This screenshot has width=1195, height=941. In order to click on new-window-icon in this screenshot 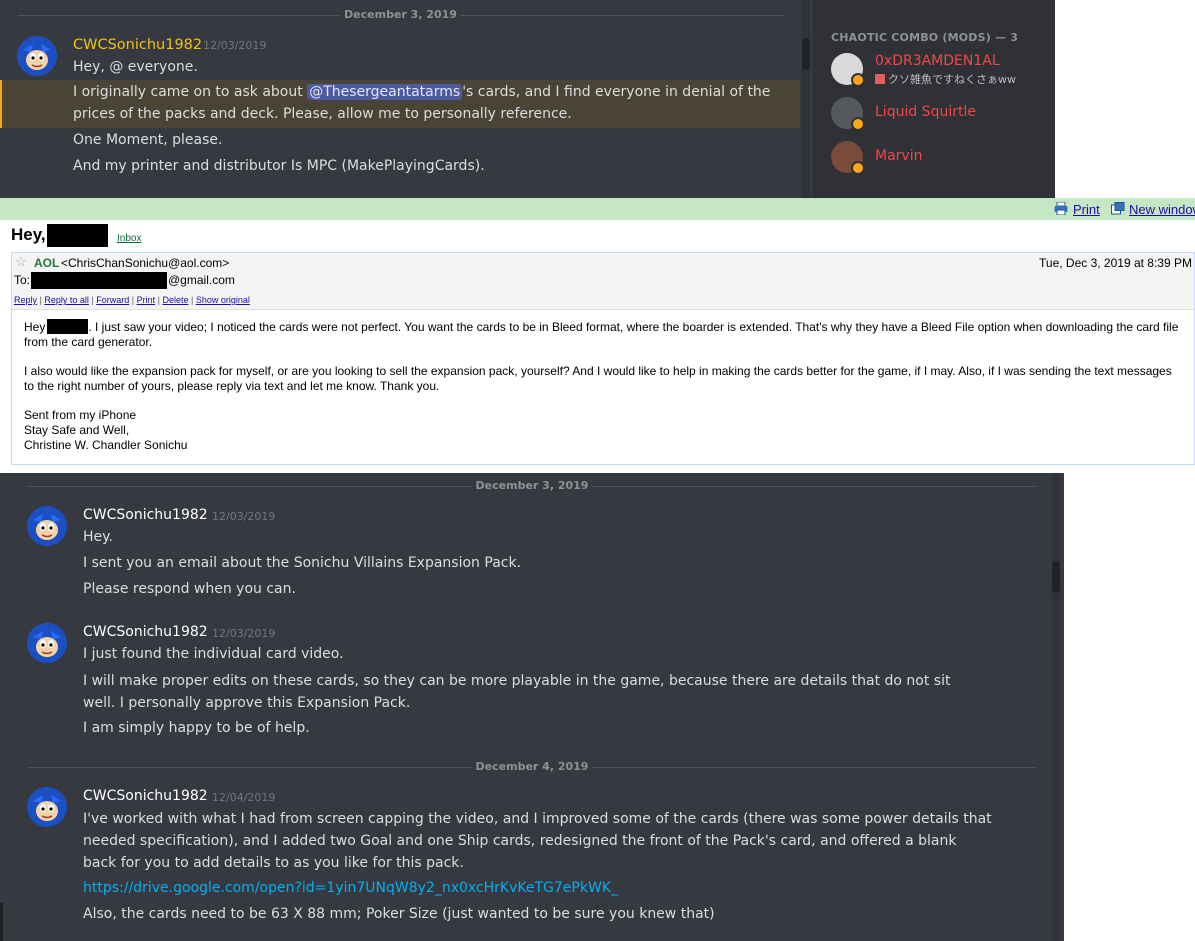, I will do `click(1118, 208)`.